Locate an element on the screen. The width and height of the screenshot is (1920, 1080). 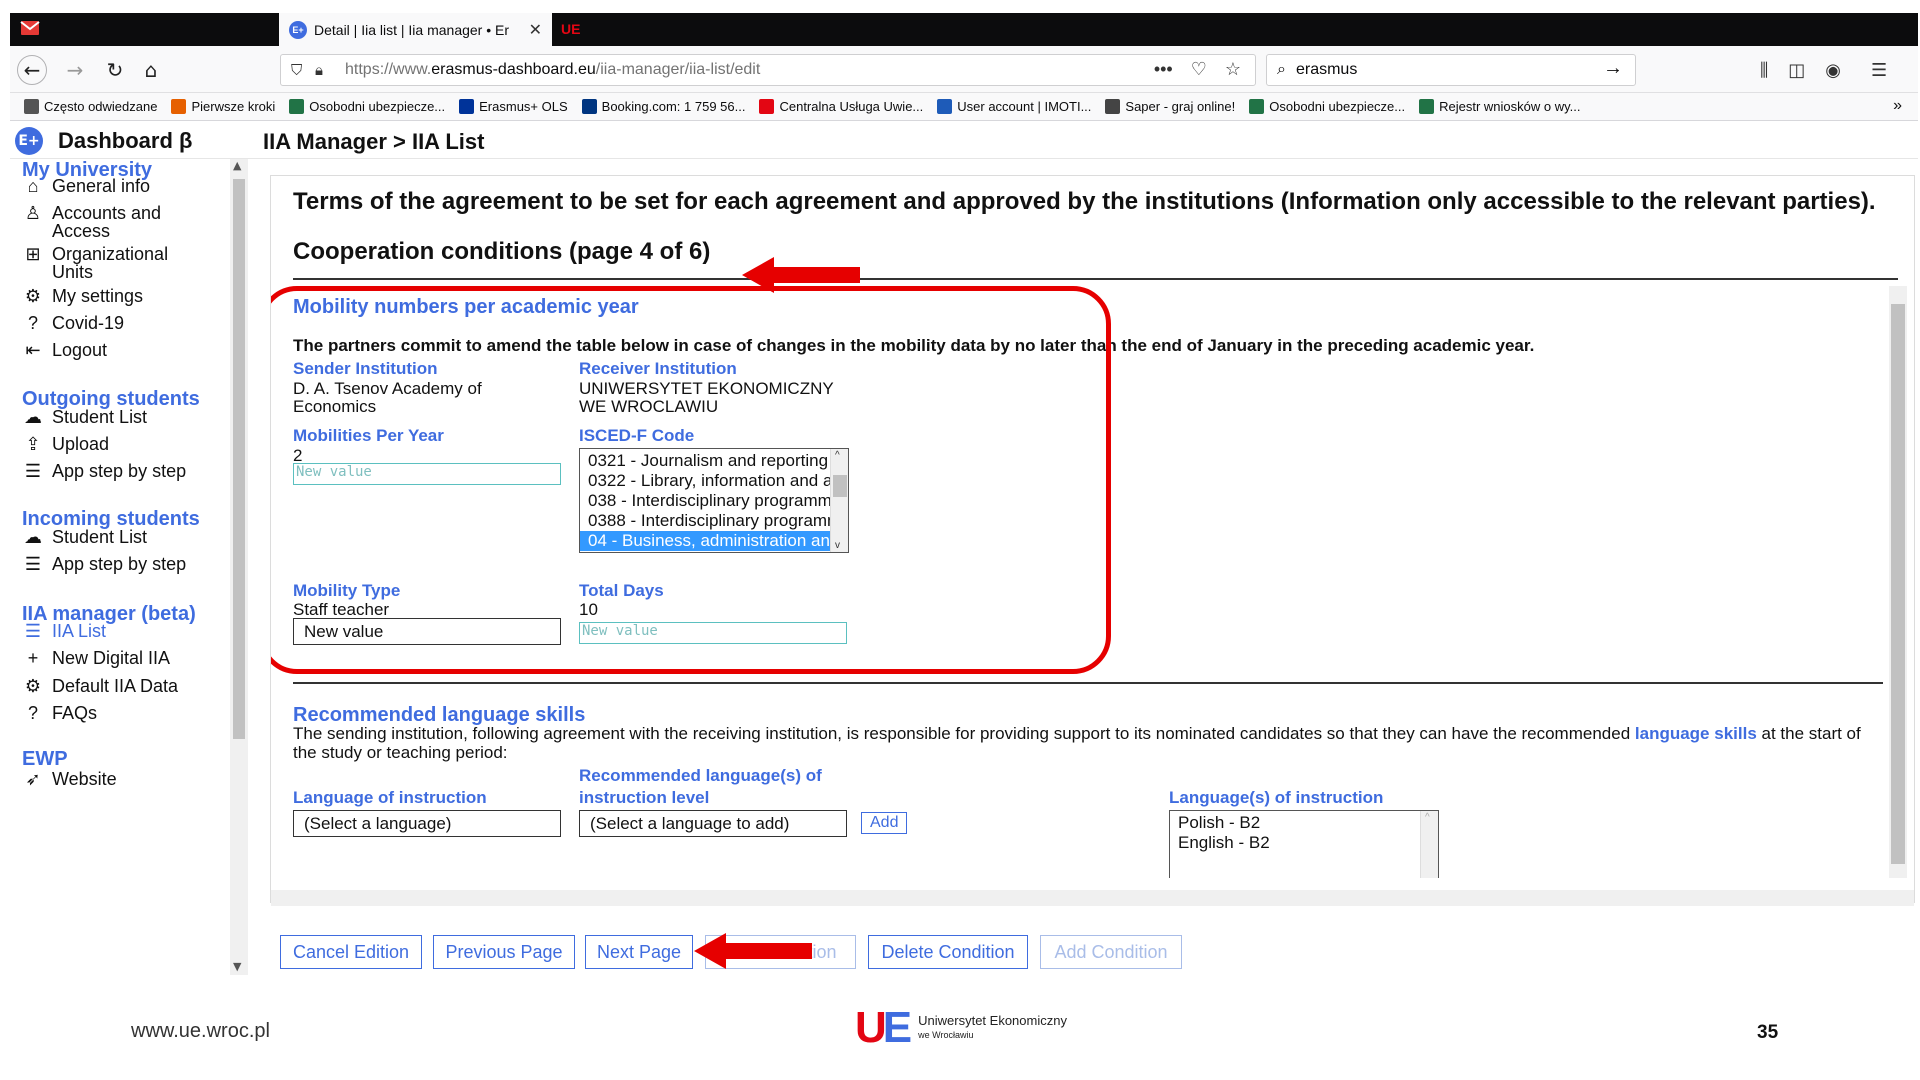
org-icon: ⊞ is located at coordinates (33, 254).